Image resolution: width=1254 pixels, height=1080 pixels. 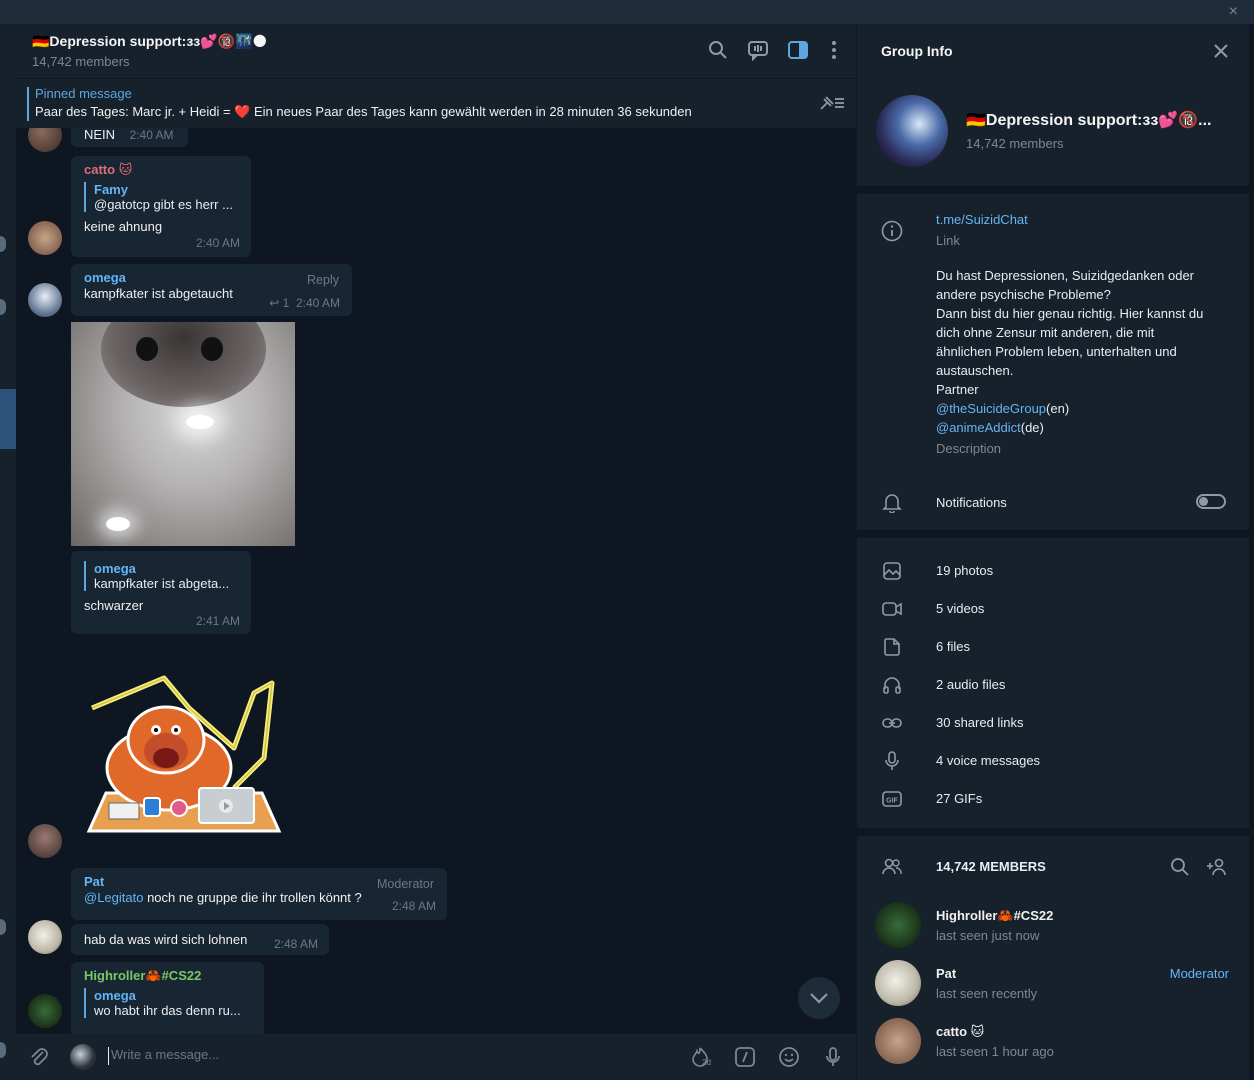 I want to click on info-icon, so click(x=892, y=231).